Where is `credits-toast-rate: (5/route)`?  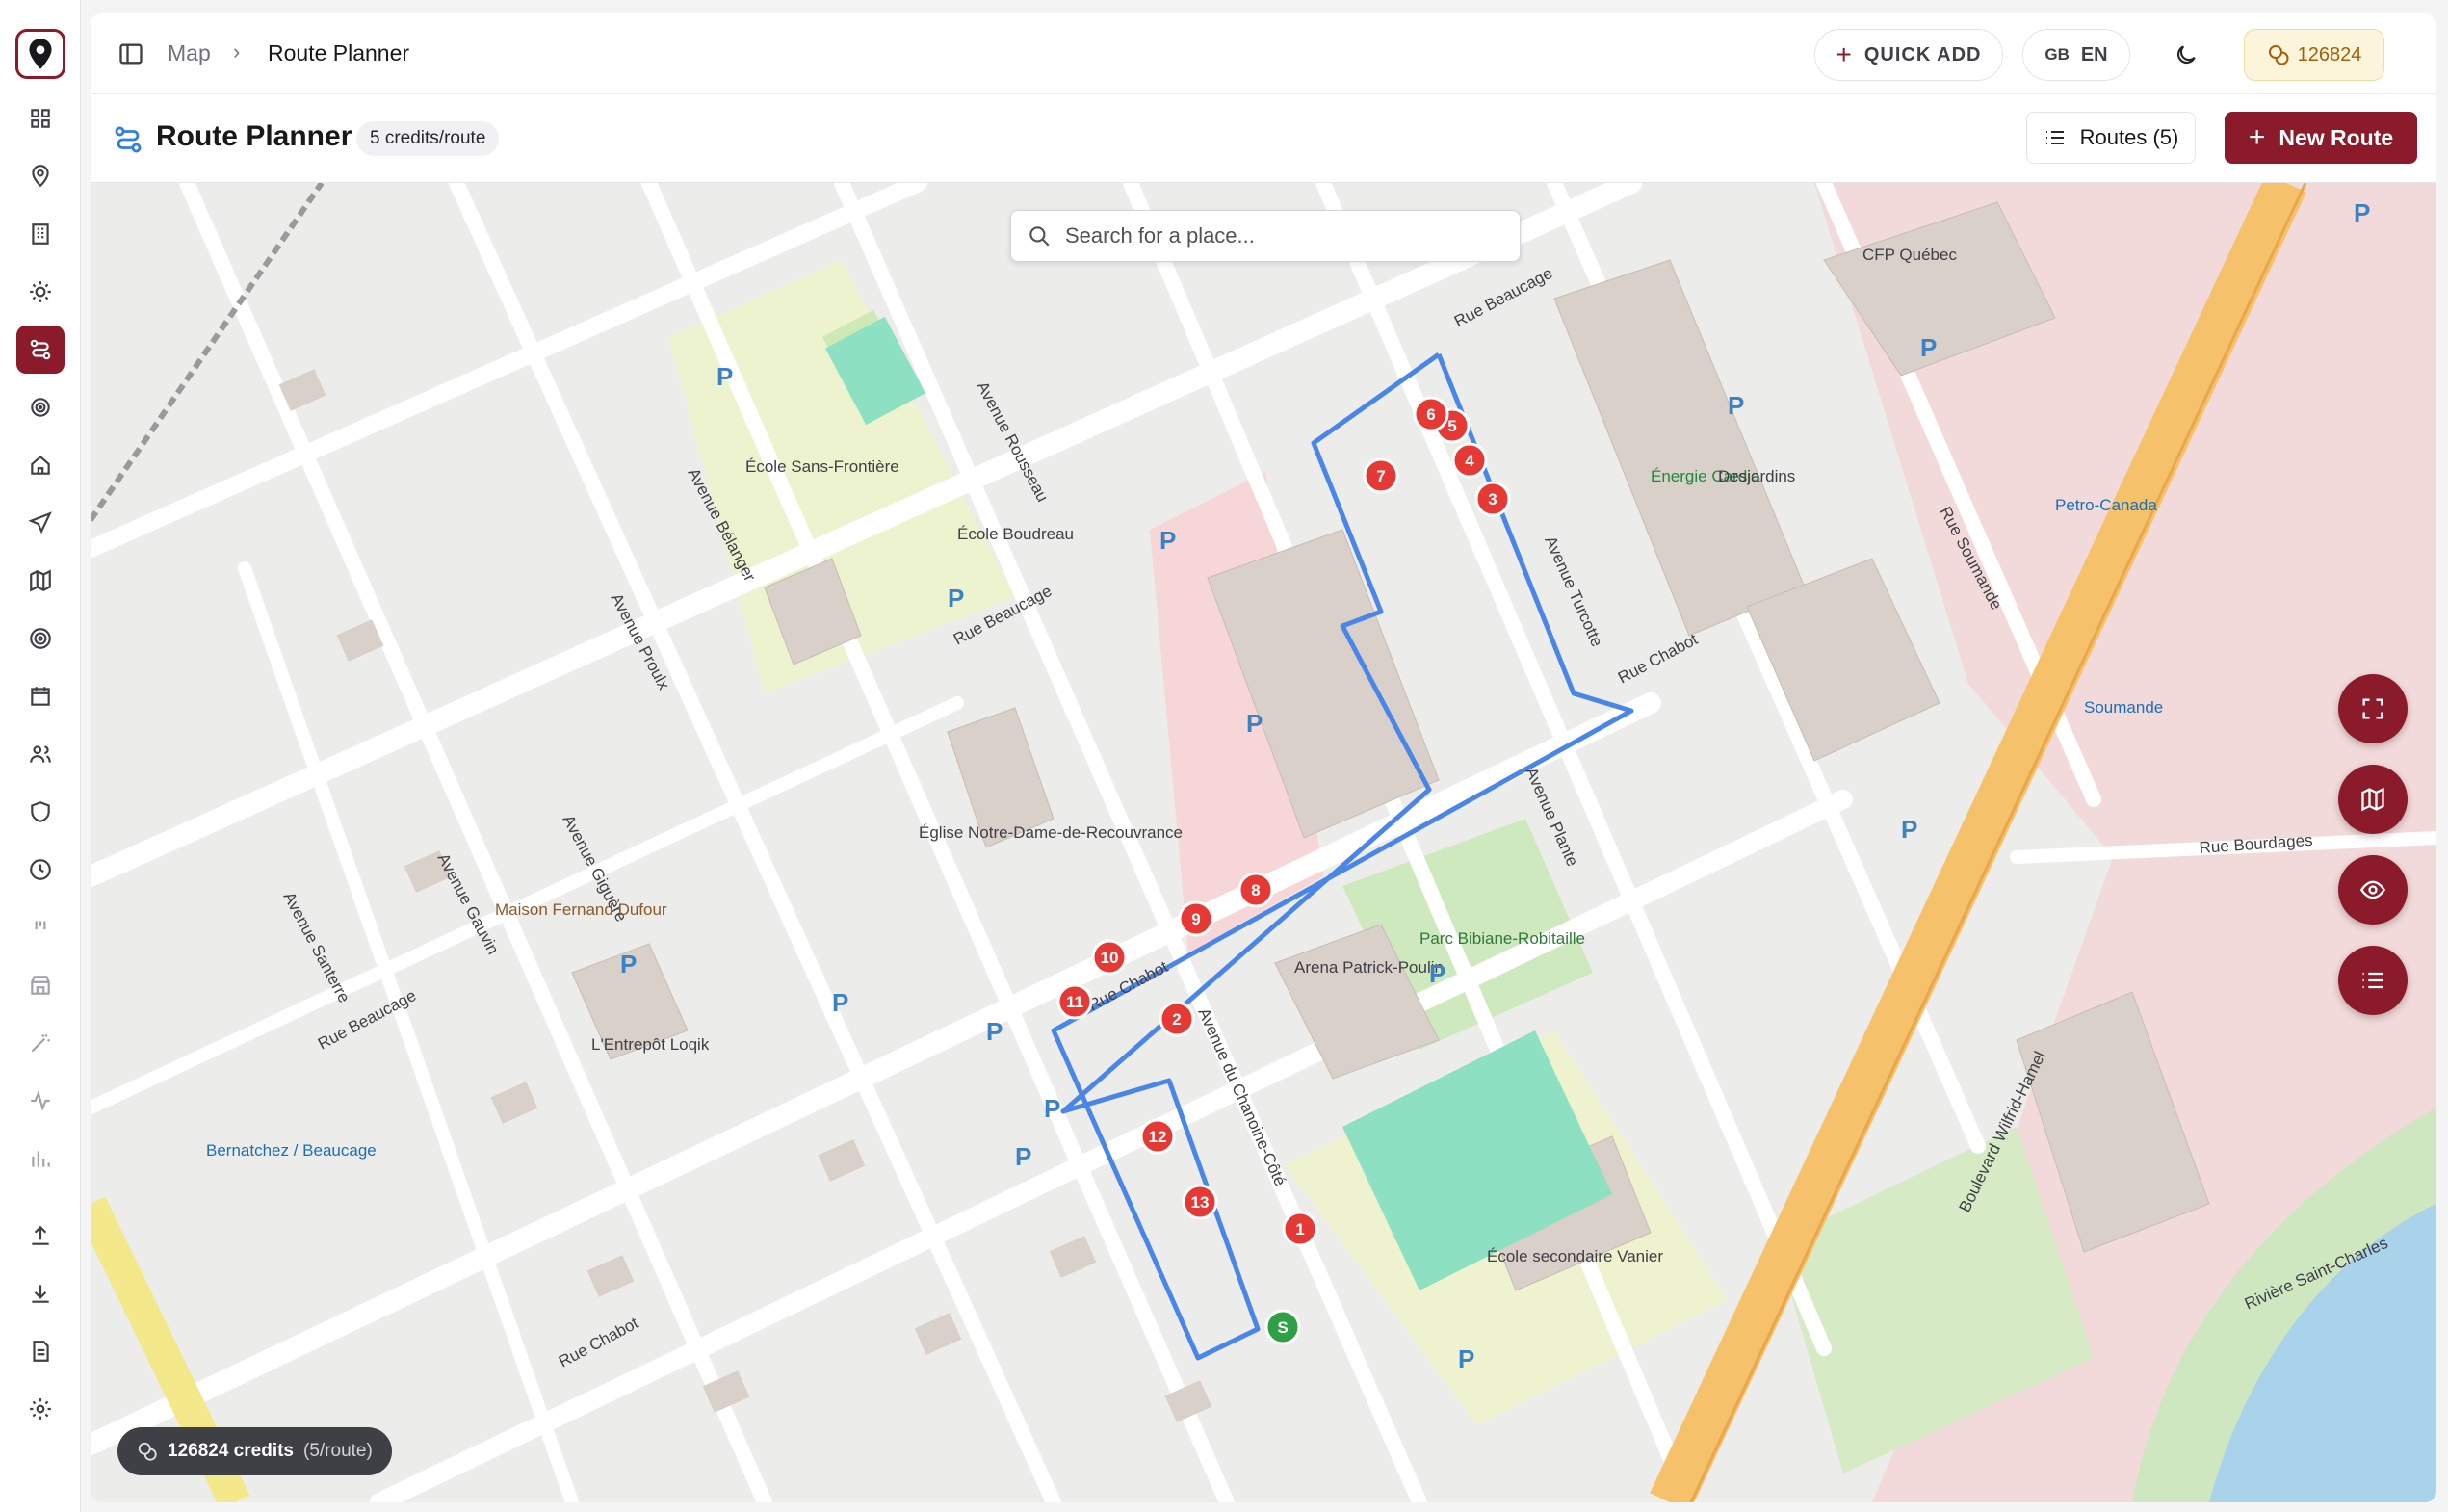 credits-toast-rate: (5/route) is located at coordinates (338, 1451).